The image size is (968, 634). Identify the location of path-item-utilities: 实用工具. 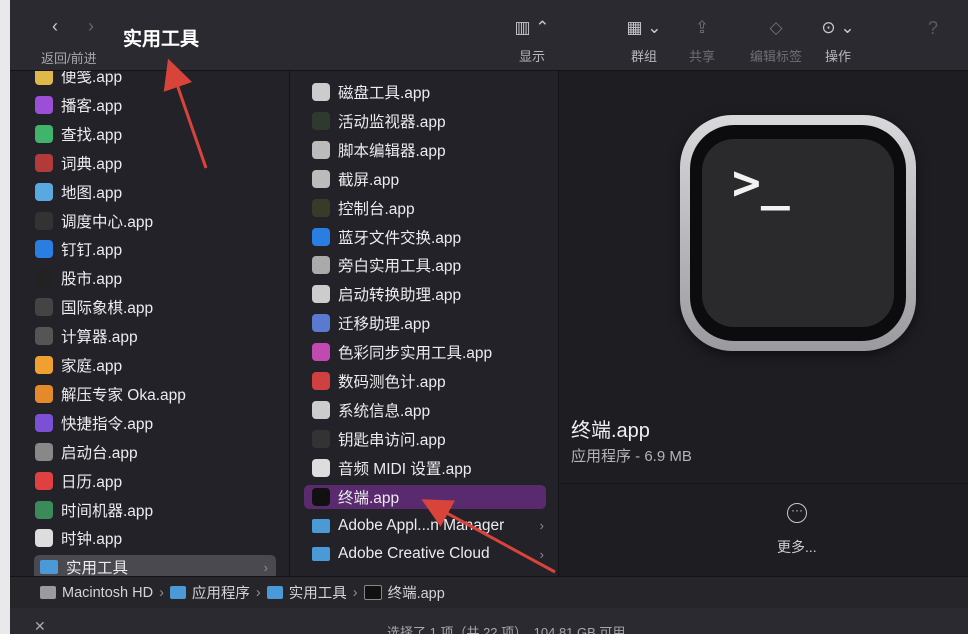
(318, 592).